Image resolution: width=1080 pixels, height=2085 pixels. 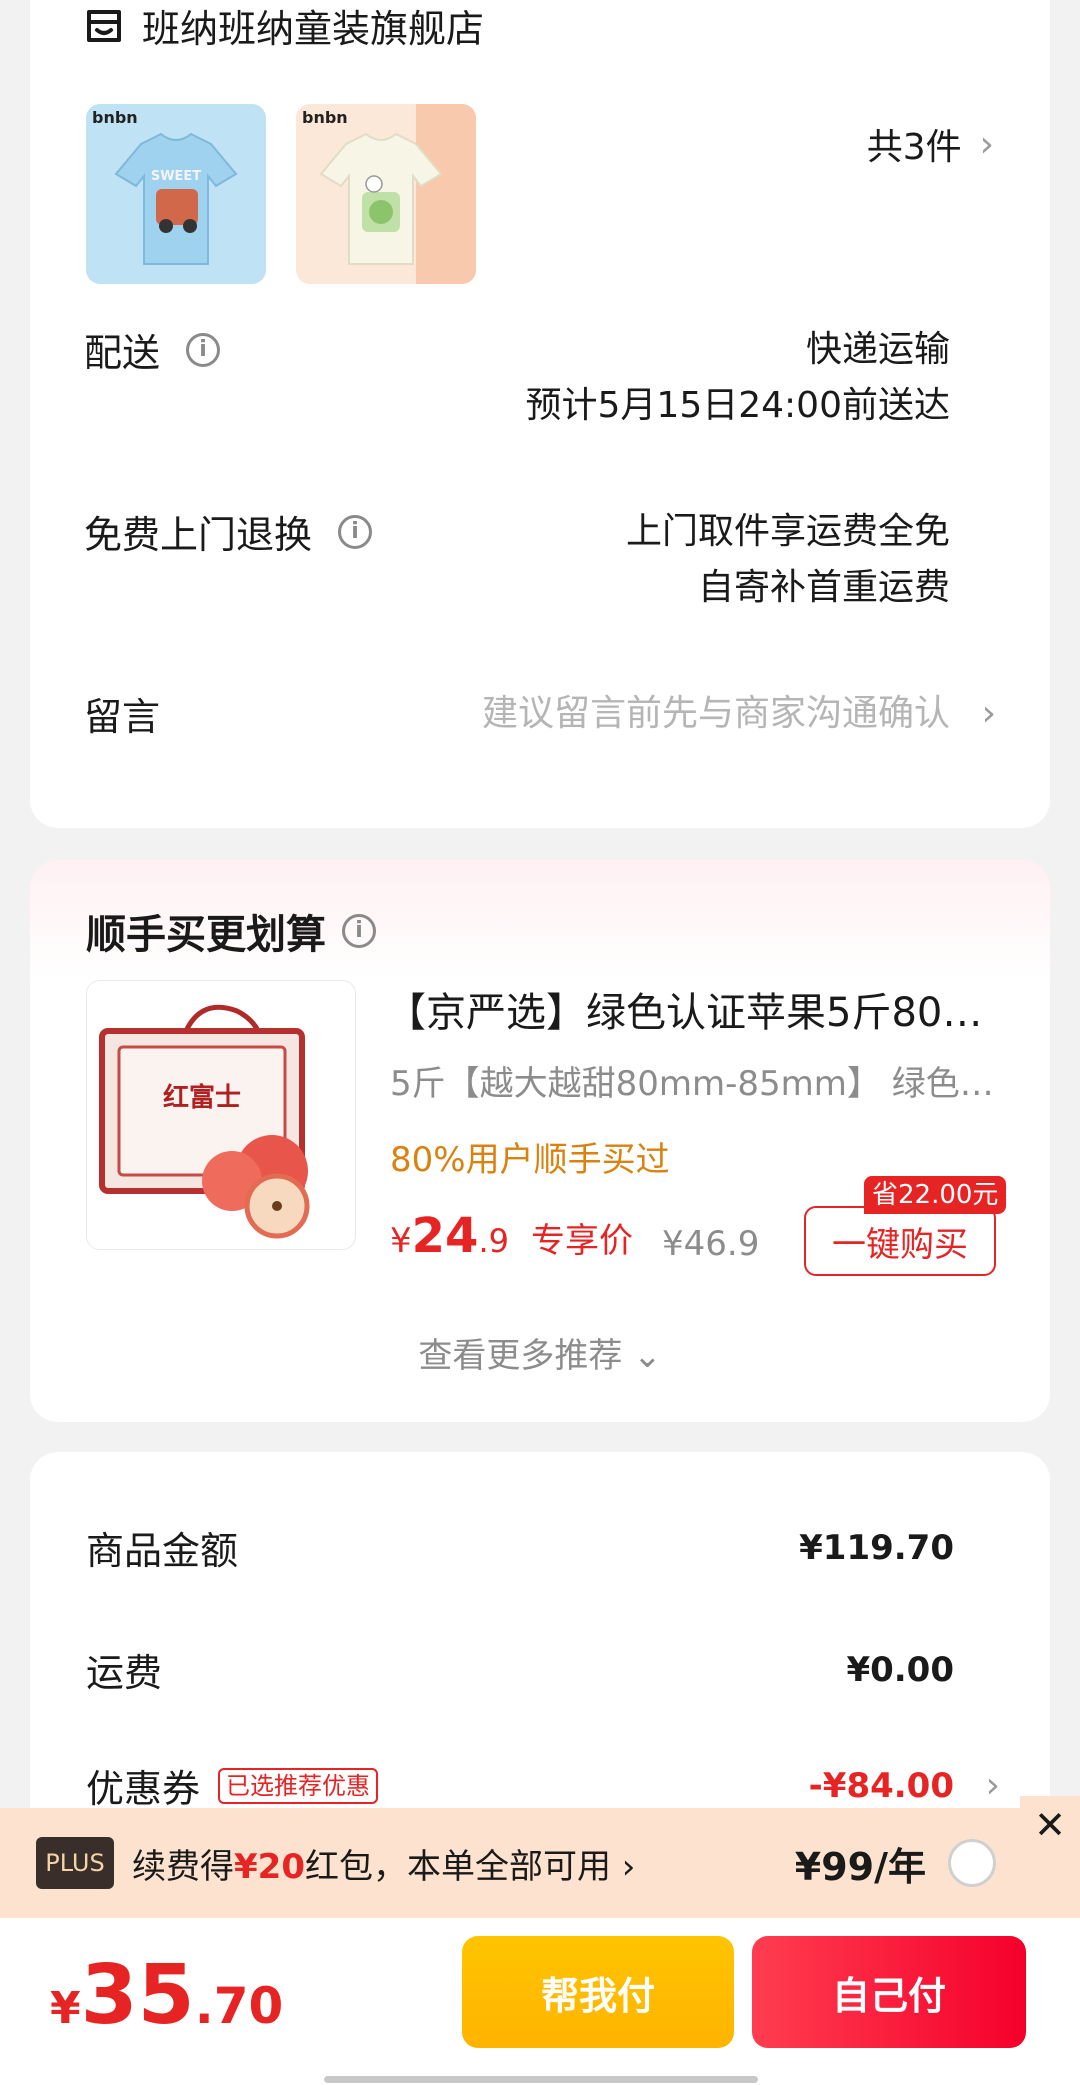 I want to click on recommend-title: 顺手买更划算 i, so click(x=231, y=931).